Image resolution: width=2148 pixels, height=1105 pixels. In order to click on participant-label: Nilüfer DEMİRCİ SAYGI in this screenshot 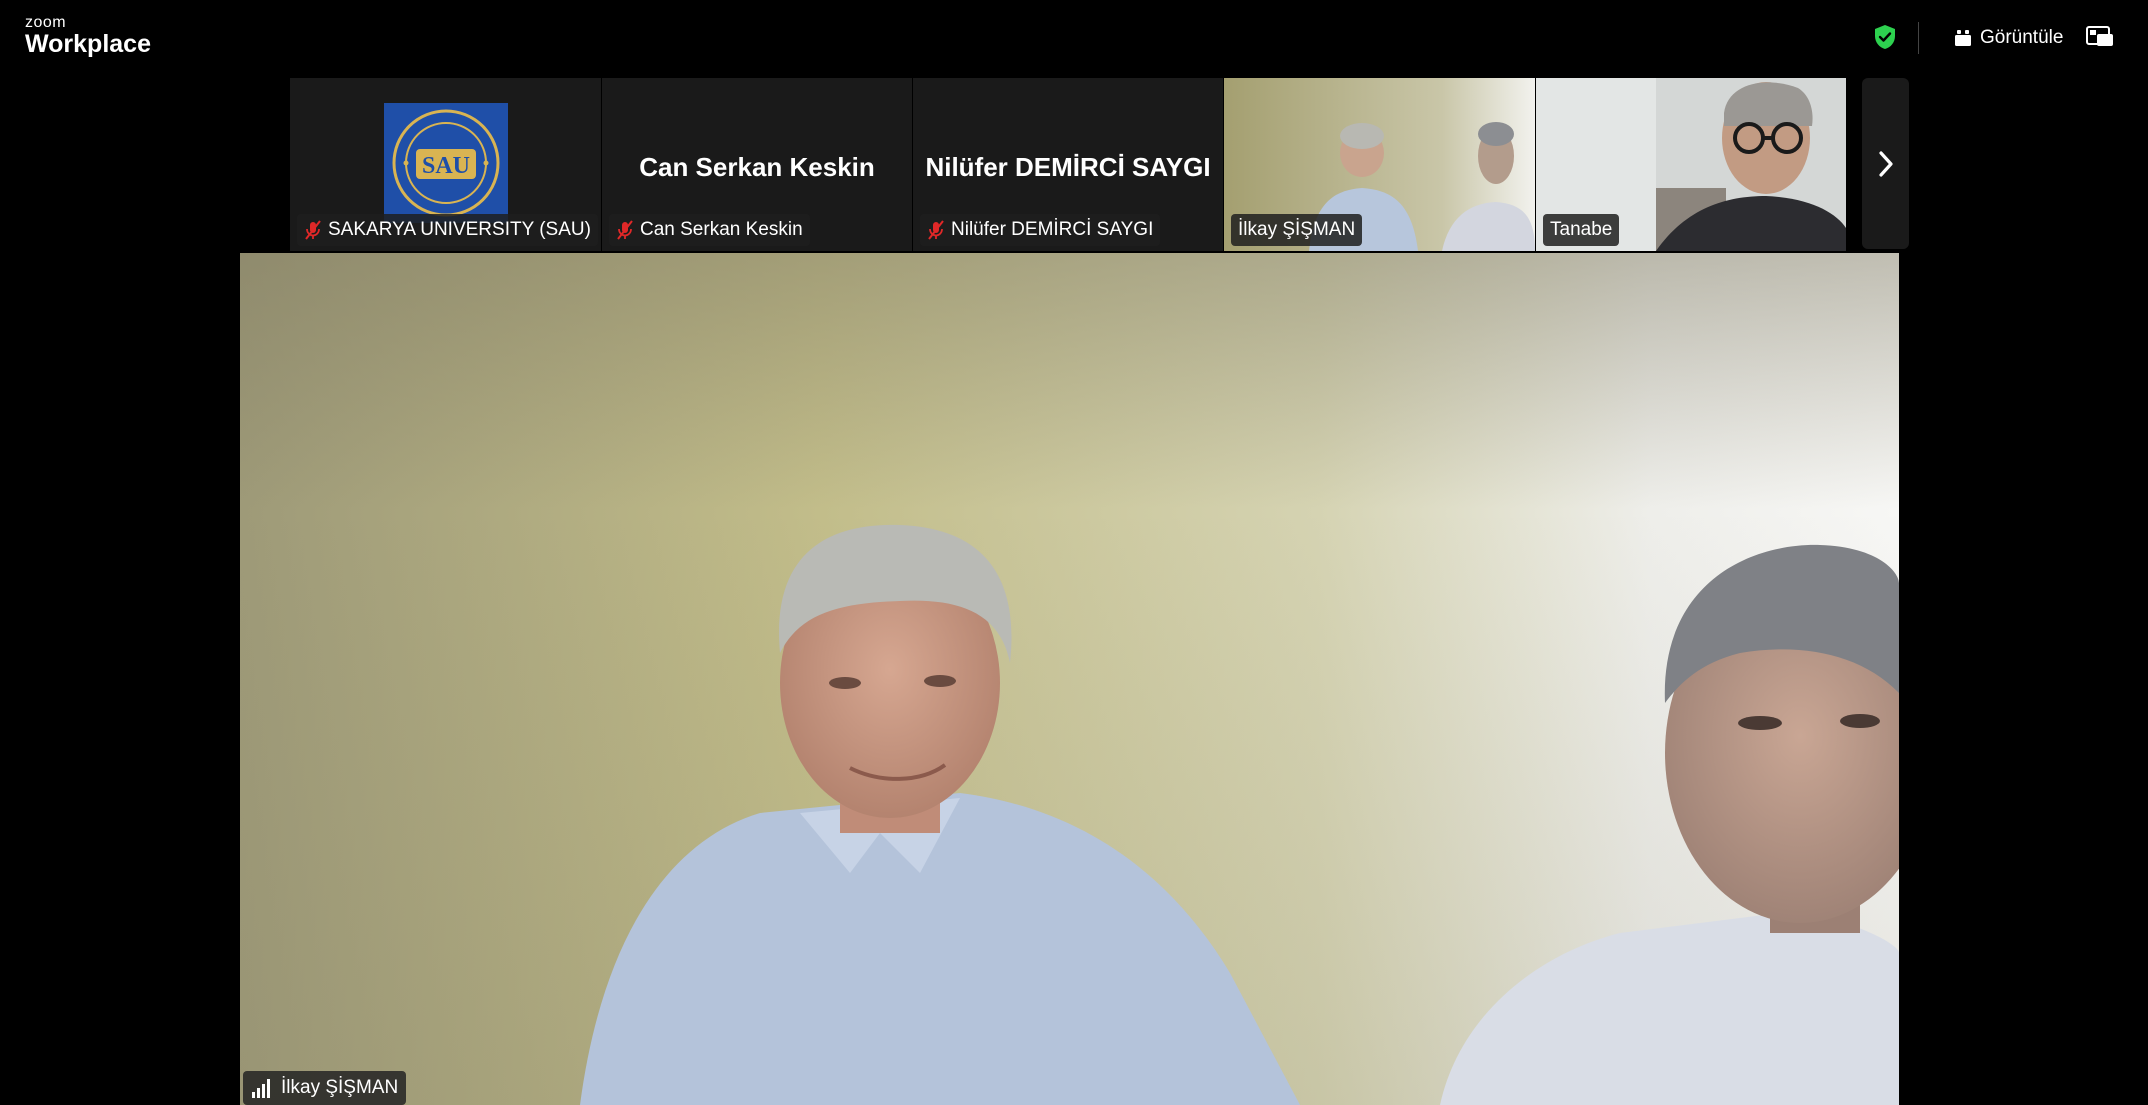, I will do `click(1040, 230)`.